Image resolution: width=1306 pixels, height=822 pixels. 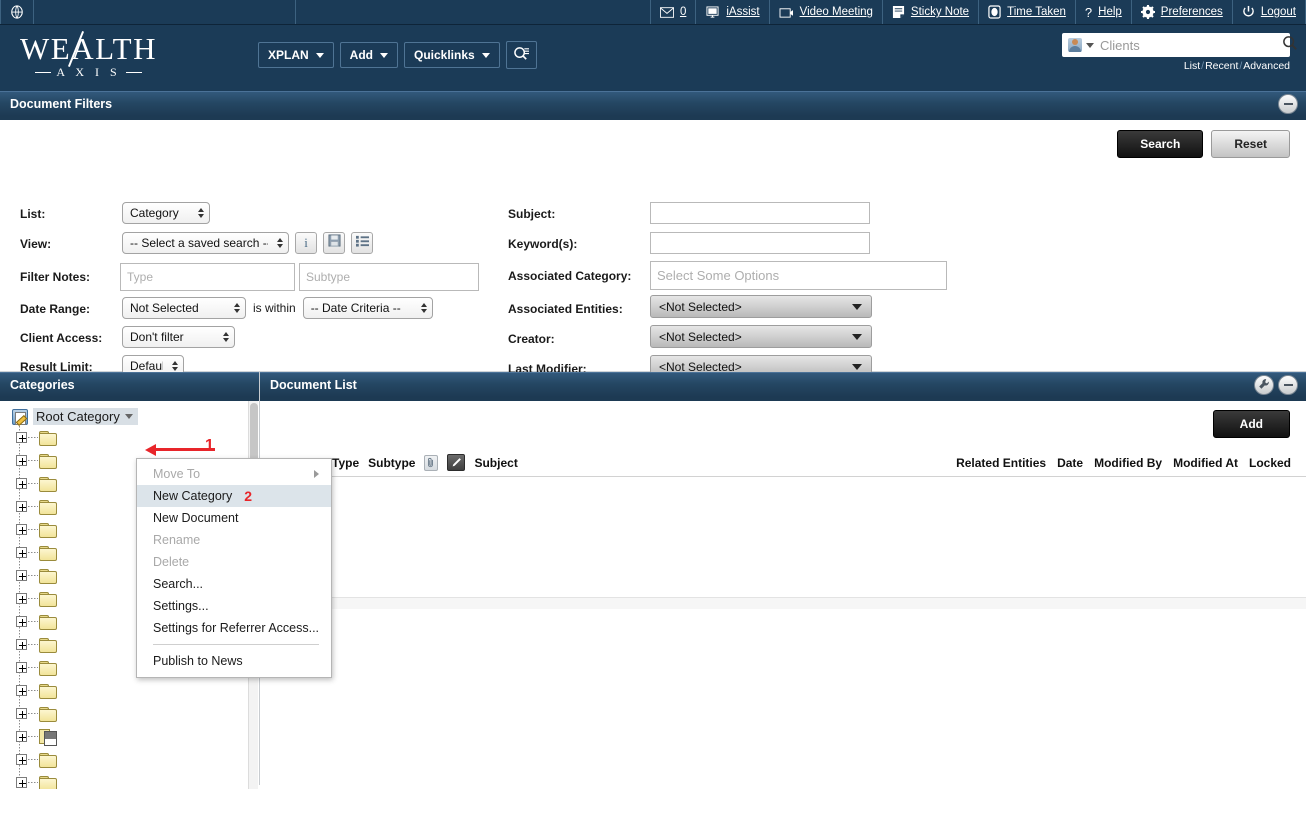 What do you see at coordinates (17, 12) in the screenshot?
I see `globe-button` at bounding box center [17, 12].